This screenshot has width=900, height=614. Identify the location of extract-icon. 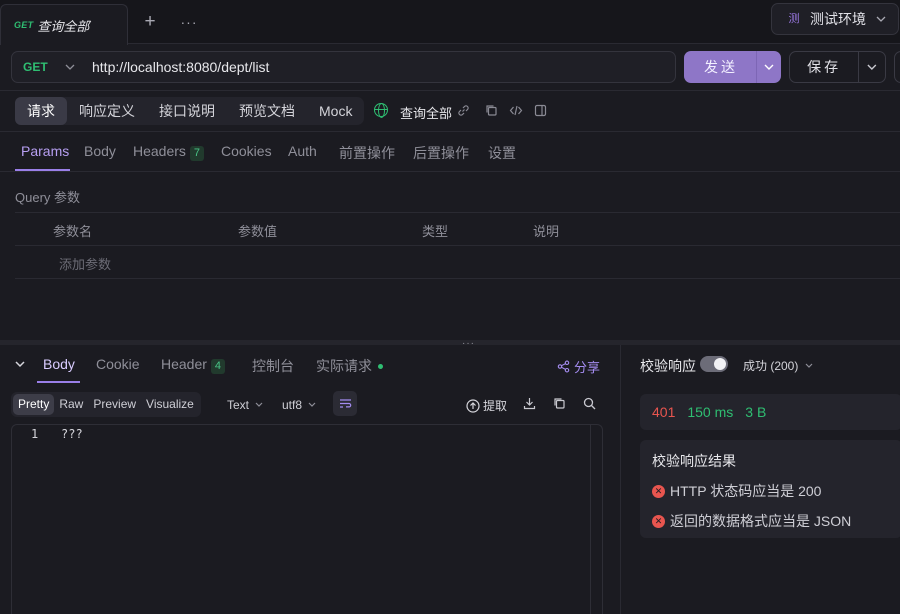
(473, 405).